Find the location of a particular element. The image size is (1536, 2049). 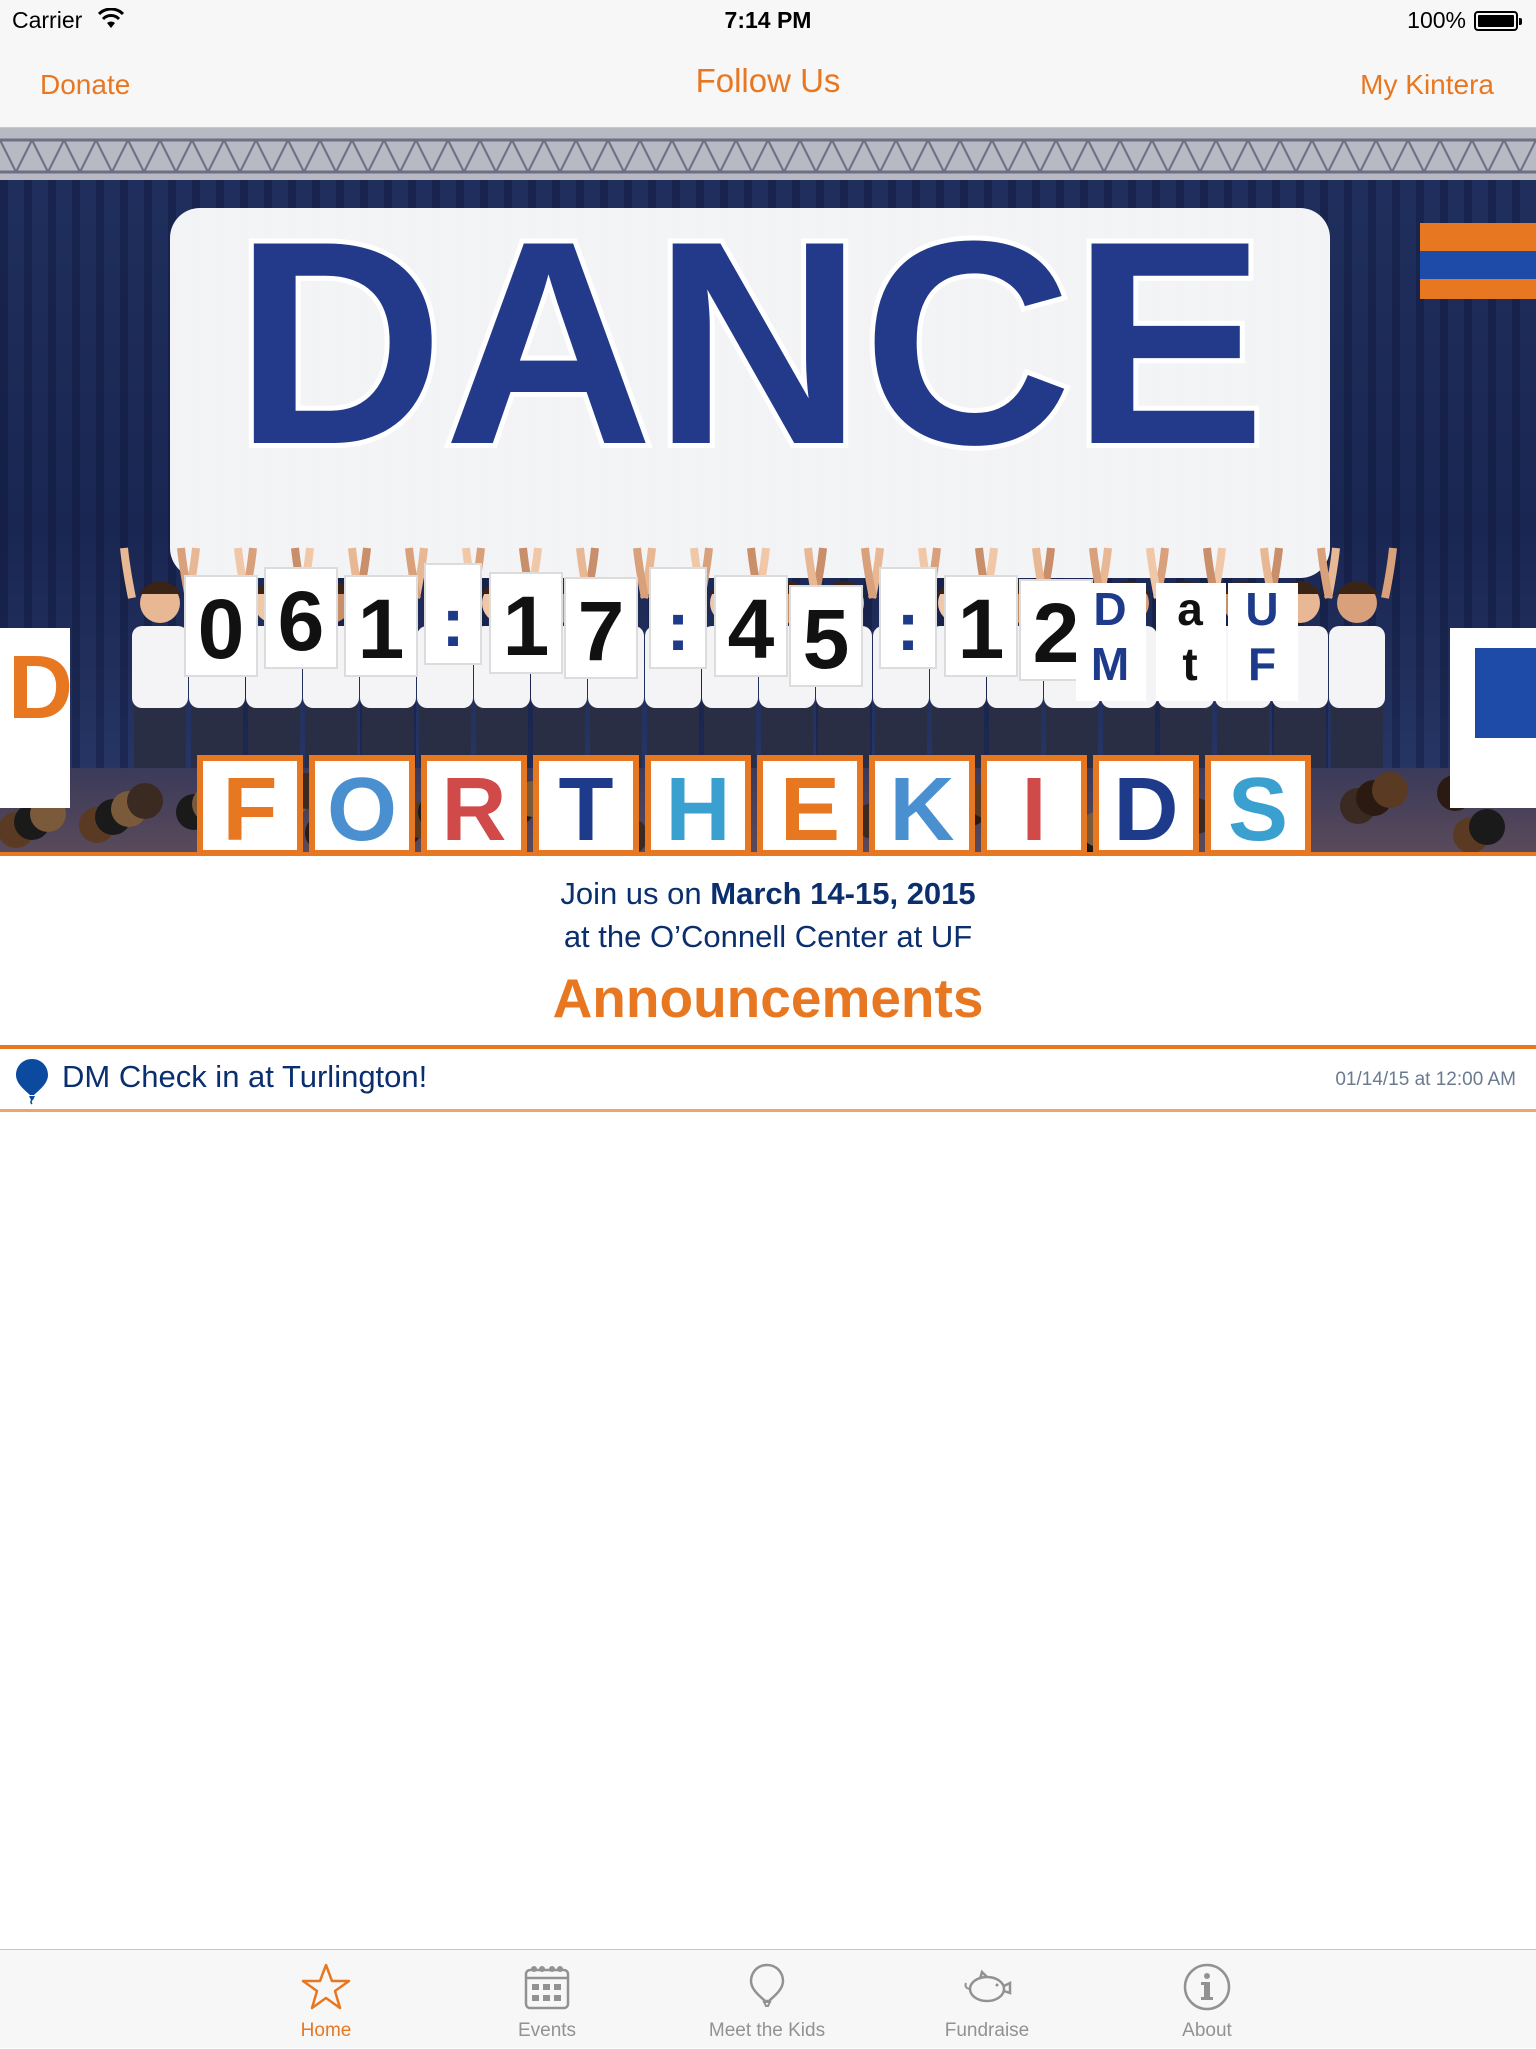

event-date-line: Join us on March 14-15, 2015 is located at coordinates (768, 893).